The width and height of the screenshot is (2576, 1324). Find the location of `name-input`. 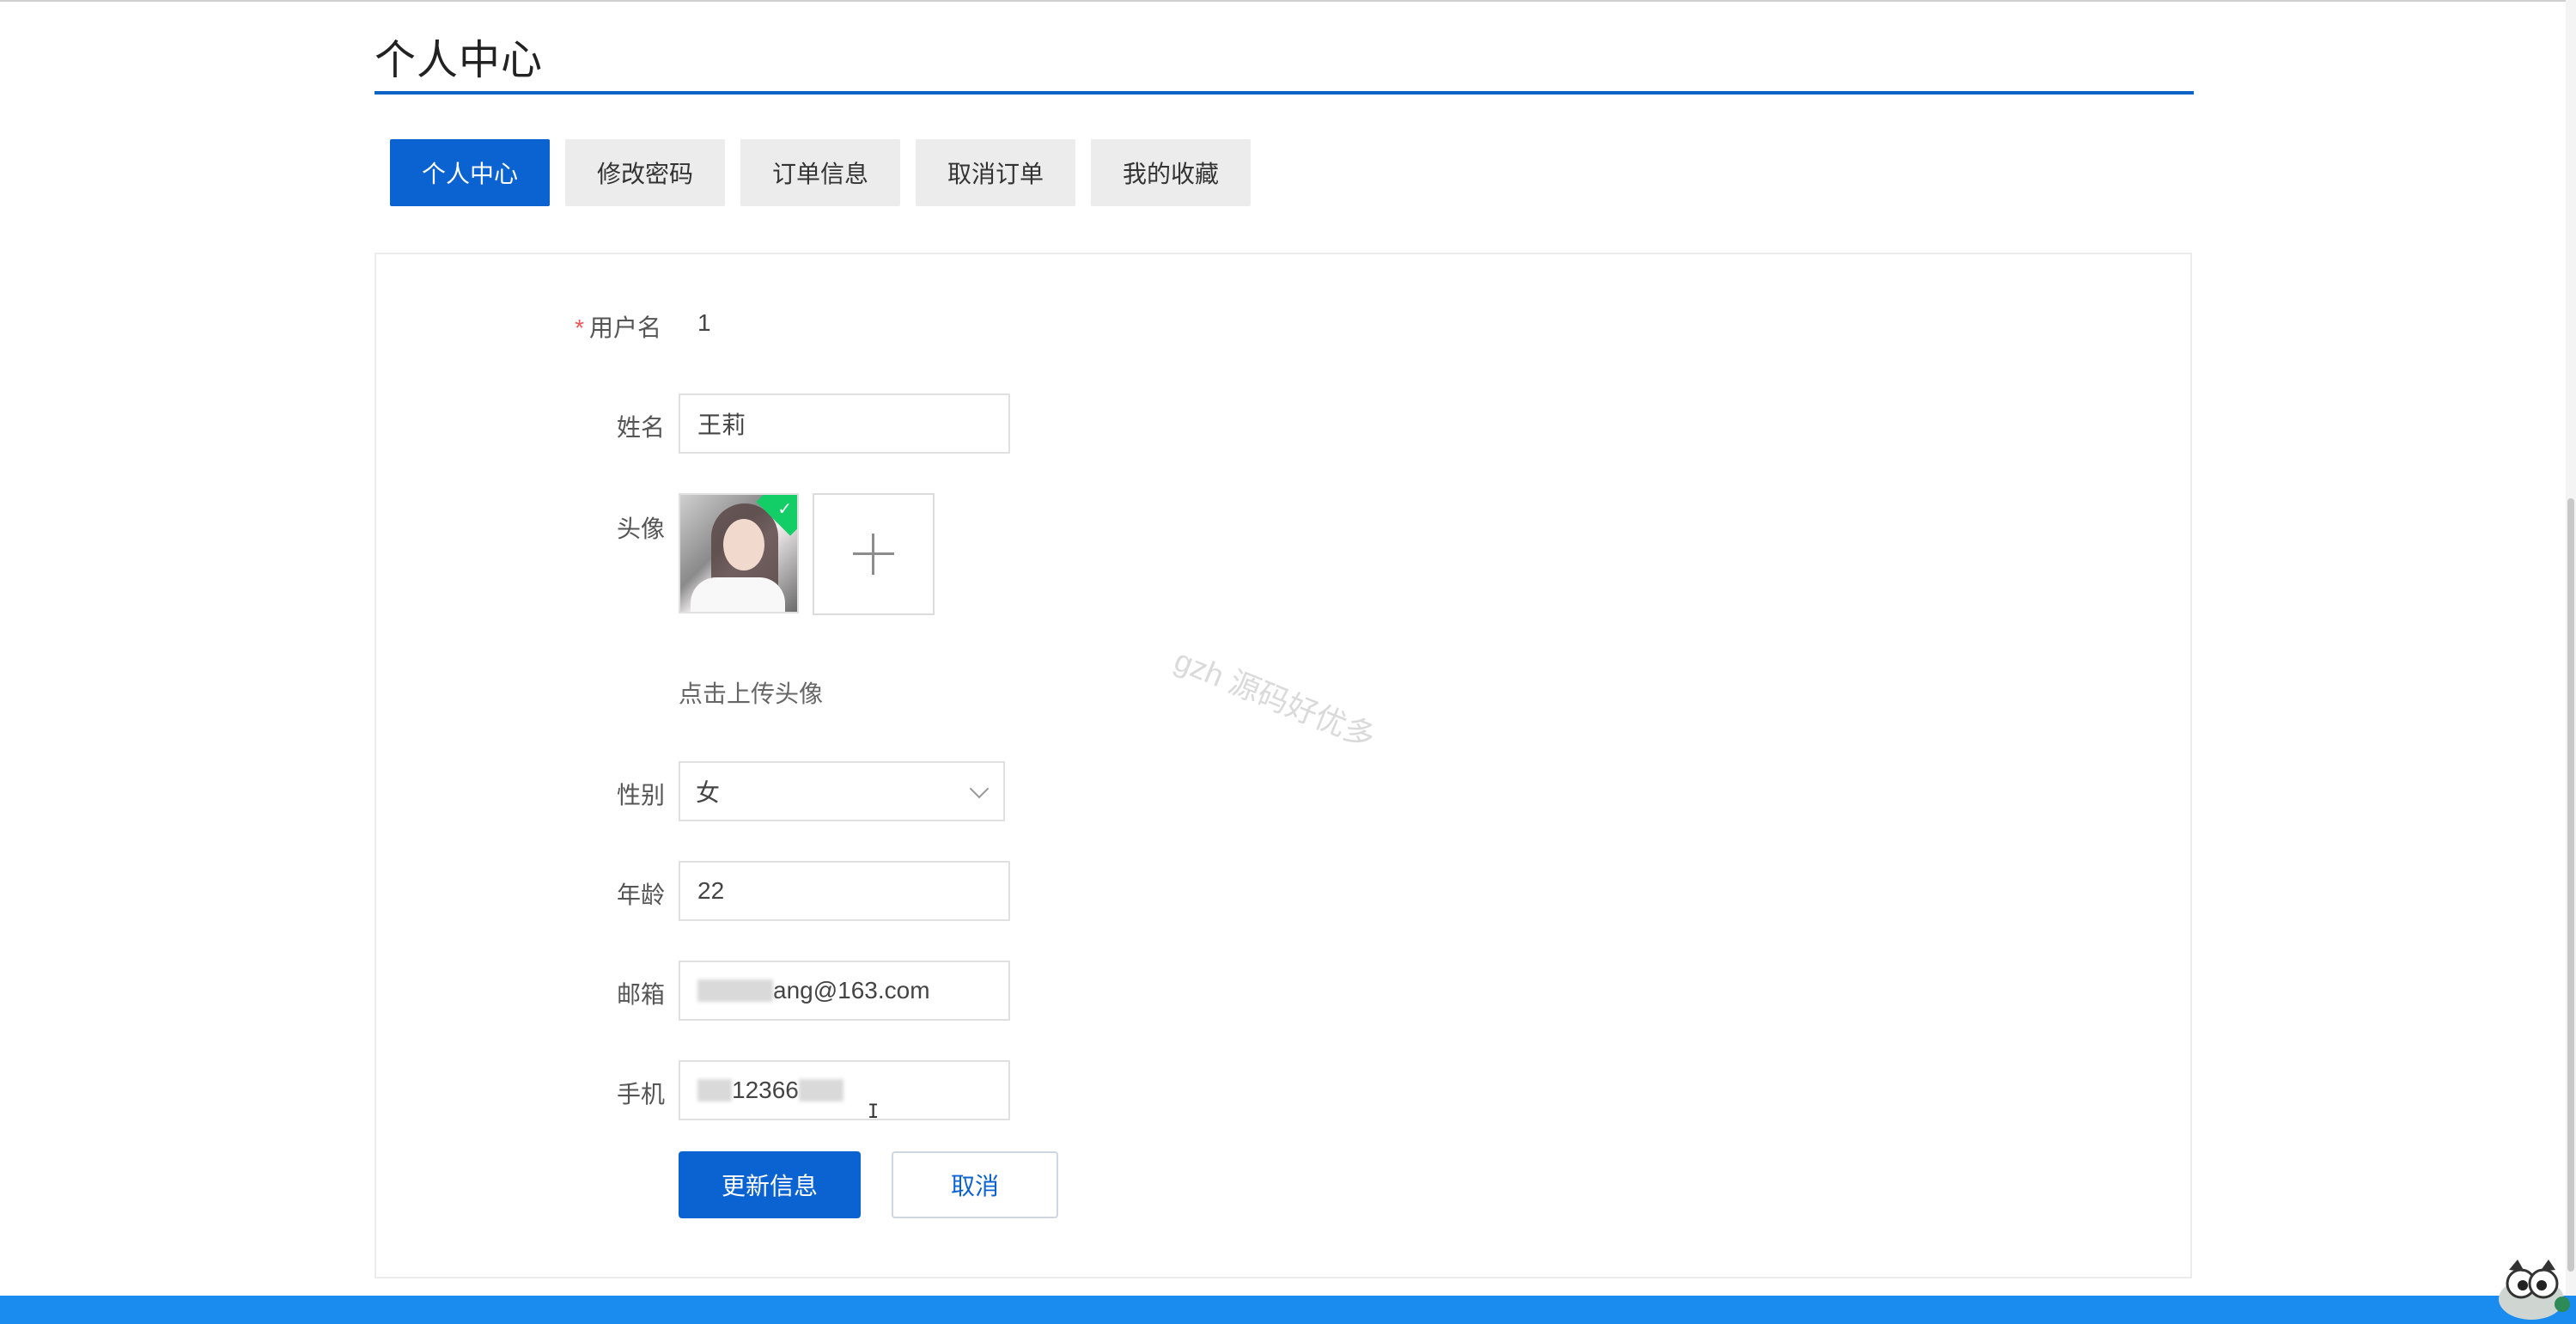

name-input is located at coordinates (844, 424).